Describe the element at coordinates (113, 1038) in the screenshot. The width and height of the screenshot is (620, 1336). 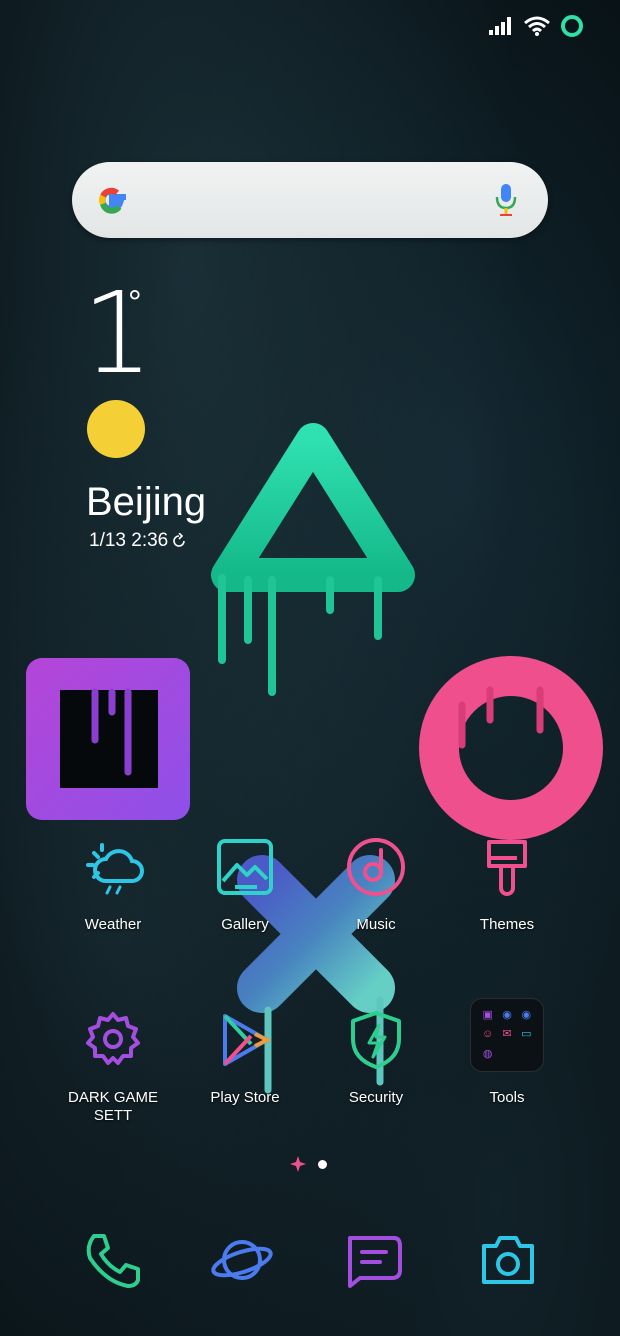
I see `settings-gear-icon` at that location.